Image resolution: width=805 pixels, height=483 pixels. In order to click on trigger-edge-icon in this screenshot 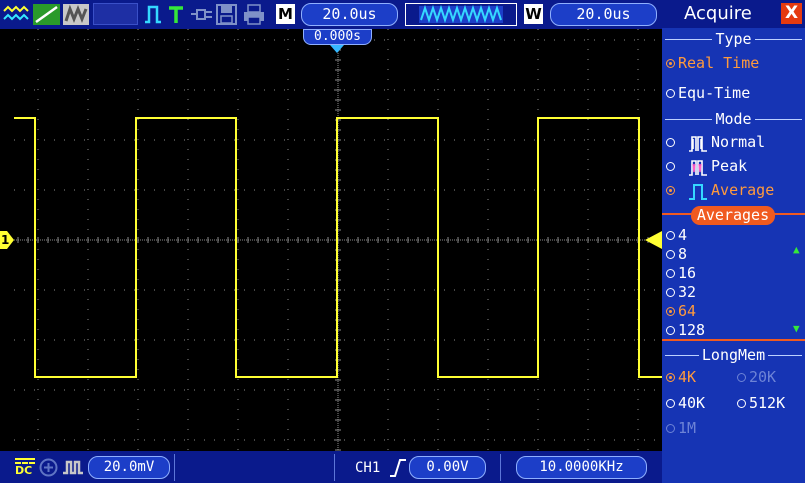, I will do `click(153, 14)`.